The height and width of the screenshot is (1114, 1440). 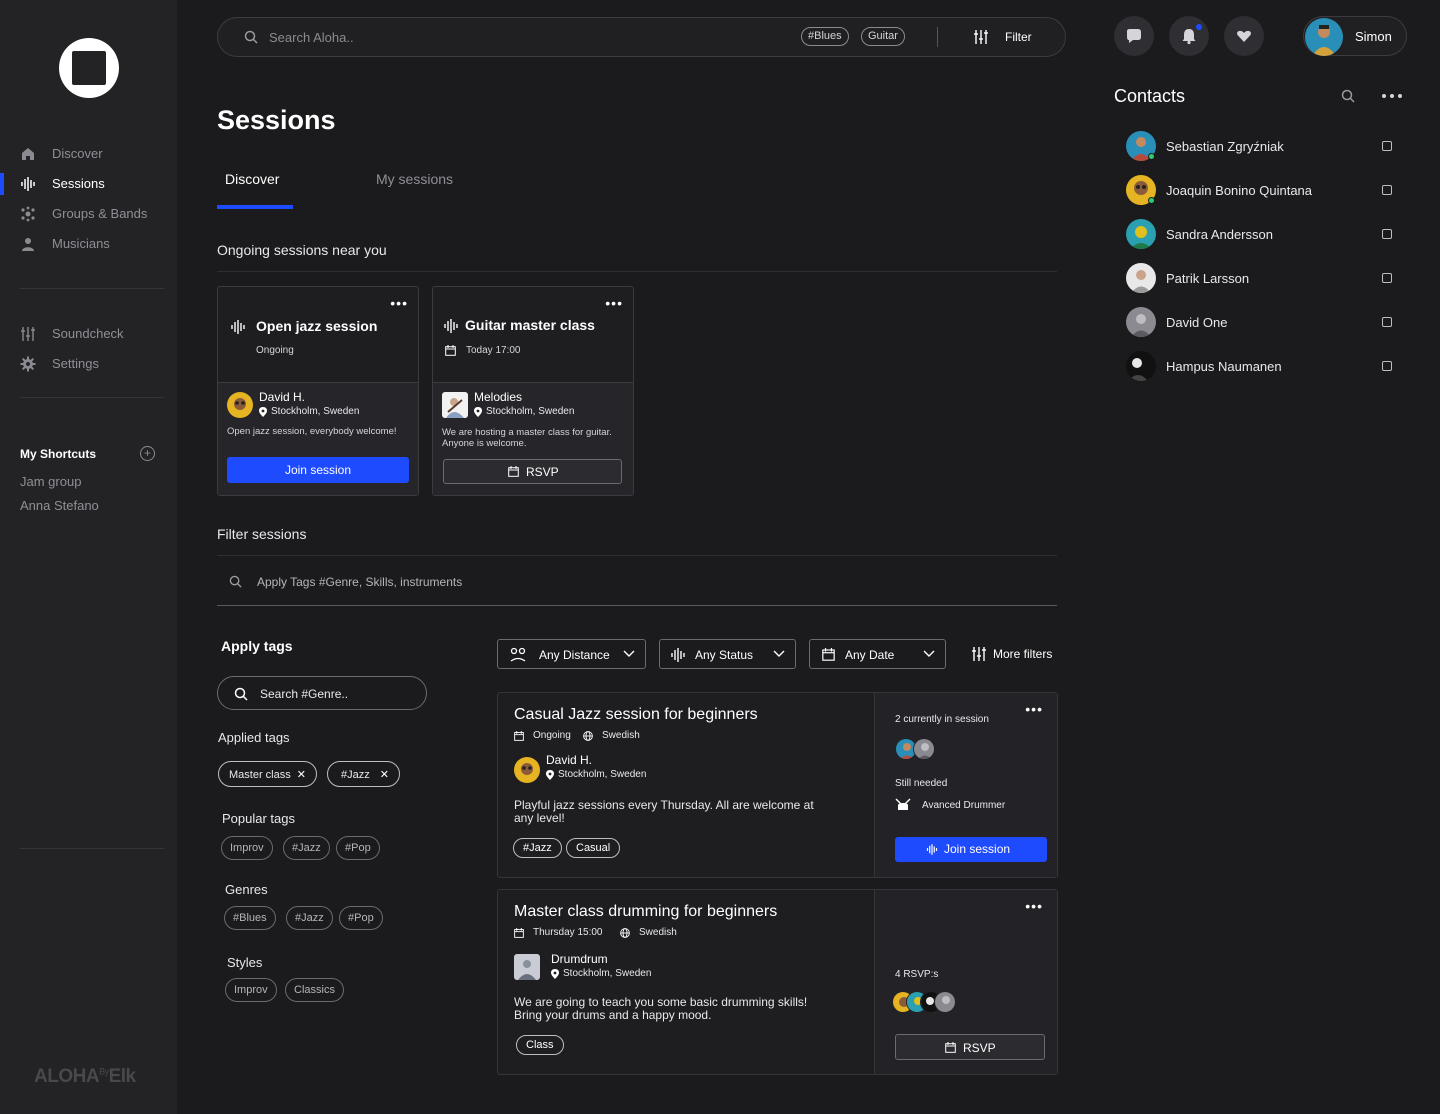 What do you see at coordinates (945, 1002) in the screenshot?
I see `participant-avatar` at bounding box center [945, 1002].